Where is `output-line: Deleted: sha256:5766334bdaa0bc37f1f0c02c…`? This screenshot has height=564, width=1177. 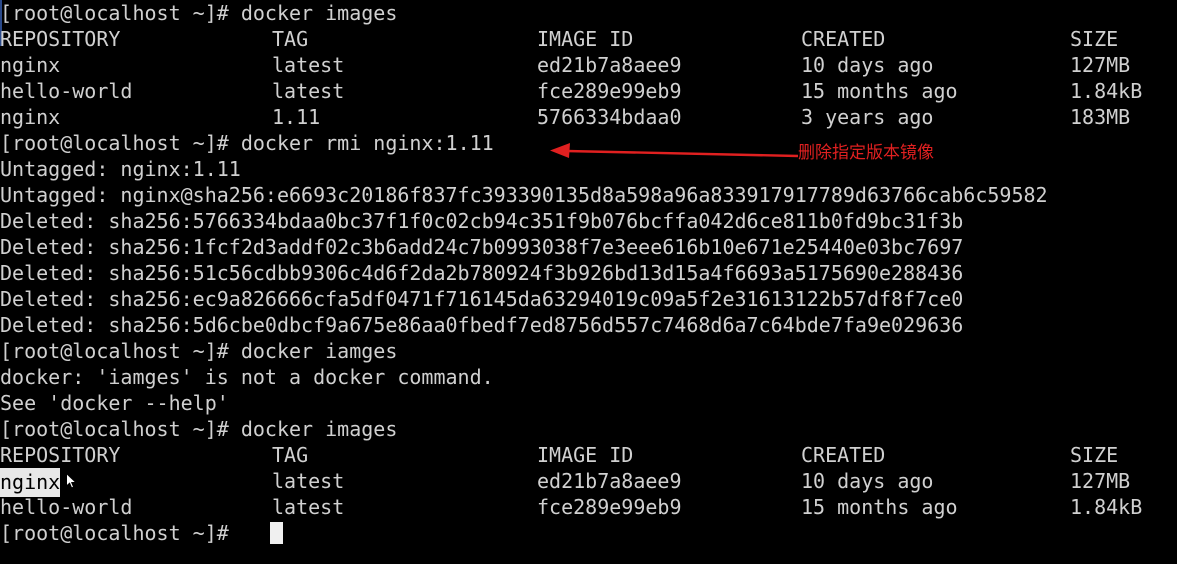
output-line: Deleted: sha256:5766334bdaa0bc37f1f0c02c… is located at coordinates (482, 221).